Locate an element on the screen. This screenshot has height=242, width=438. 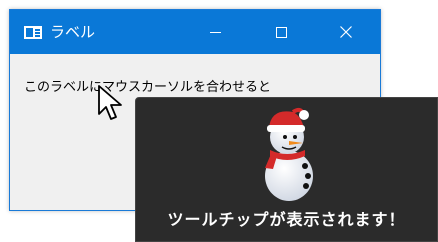
maximize-button is located at coordinates (281, 32).